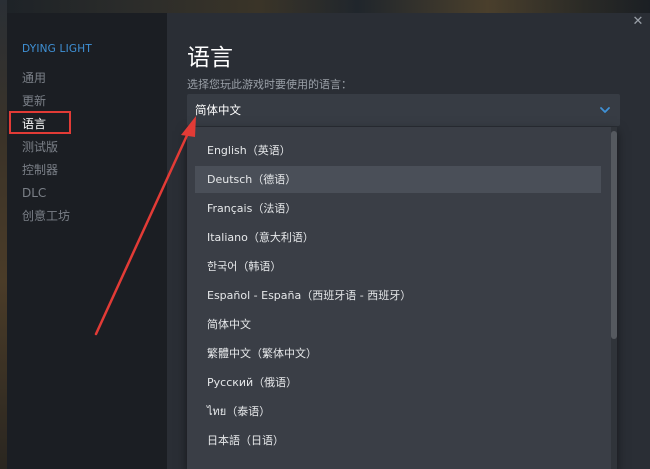  What do you see at coordinates (398, 324) in the screenshot?
I see `language-option-simplified-chinese: 简体中文` at bounding box center [398, 324].